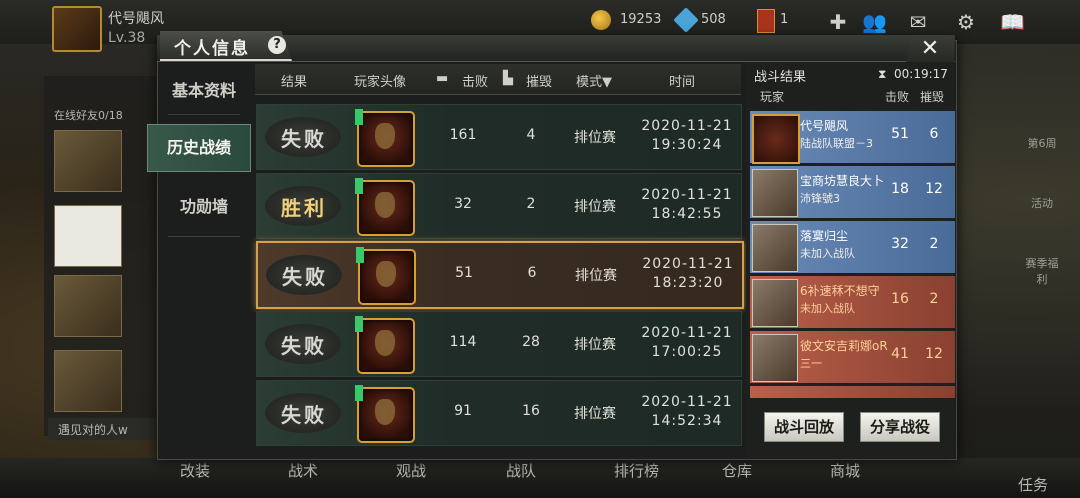 This screenshot has width=1080, height=498. Describe the element at coordinates (852, 137) in the screenshot. I see `player-row: 代号飓风 陆战队联盟－3 51 6` at that location.